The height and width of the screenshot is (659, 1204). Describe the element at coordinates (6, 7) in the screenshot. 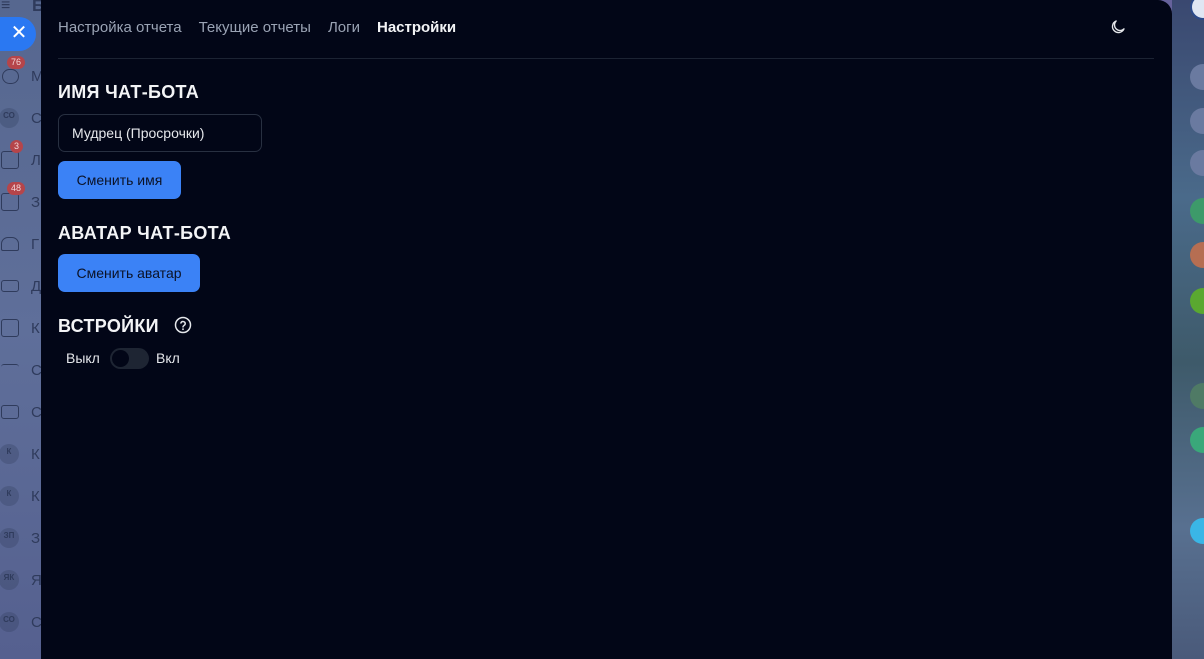

I see `menu-icon: ≡` at that location.